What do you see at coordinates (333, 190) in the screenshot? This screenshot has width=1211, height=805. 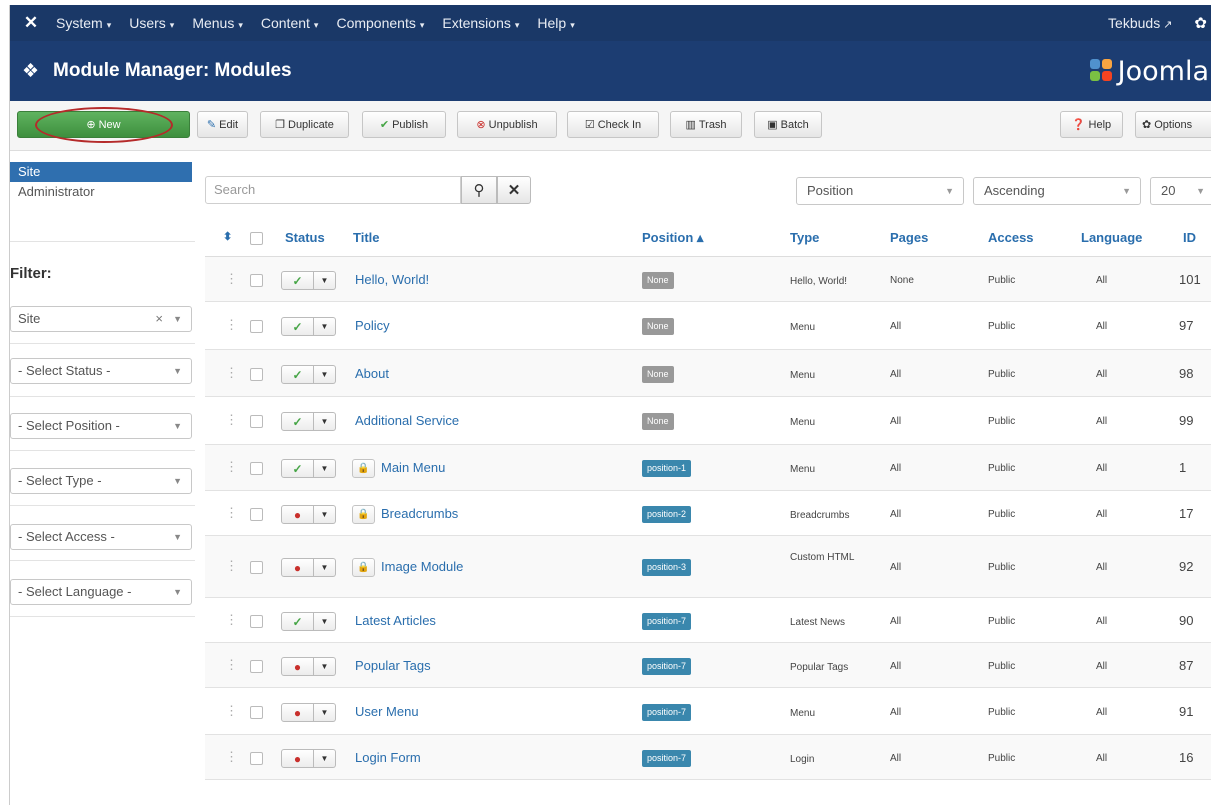 I see `search-input: Search` at bounding box center [333, 190].